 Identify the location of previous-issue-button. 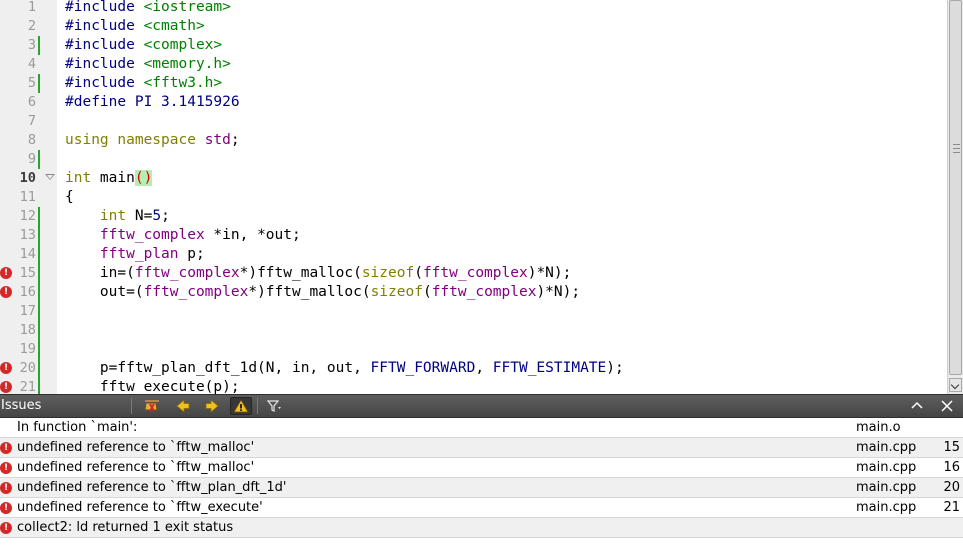
(183, 406).